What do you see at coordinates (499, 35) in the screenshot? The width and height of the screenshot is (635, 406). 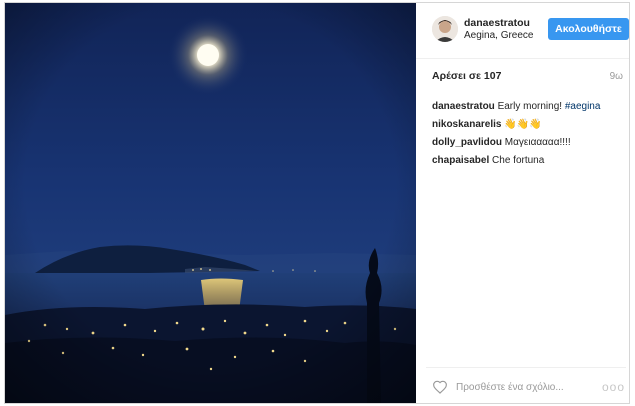 I see `post-location: Aegina, Greece` at bounding box center [499, 35].